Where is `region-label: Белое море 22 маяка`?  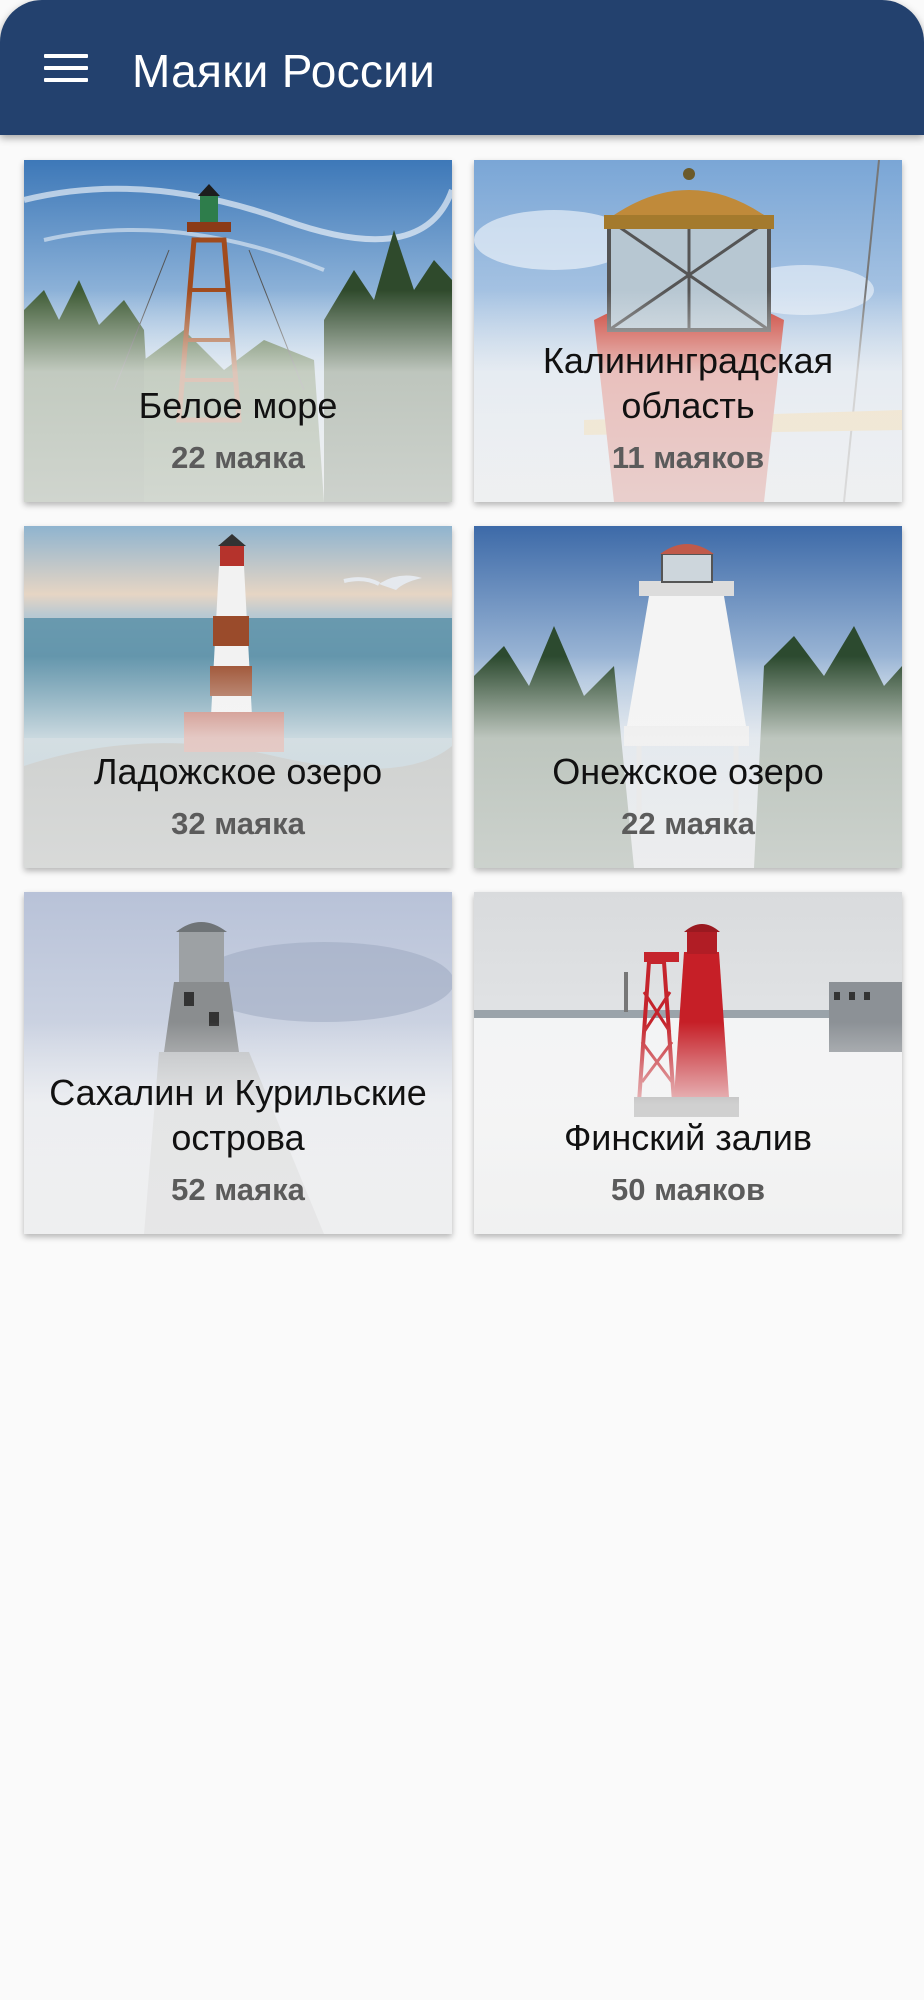
region-label: Белое море 22 маяка is located at coordinates (238, 430).